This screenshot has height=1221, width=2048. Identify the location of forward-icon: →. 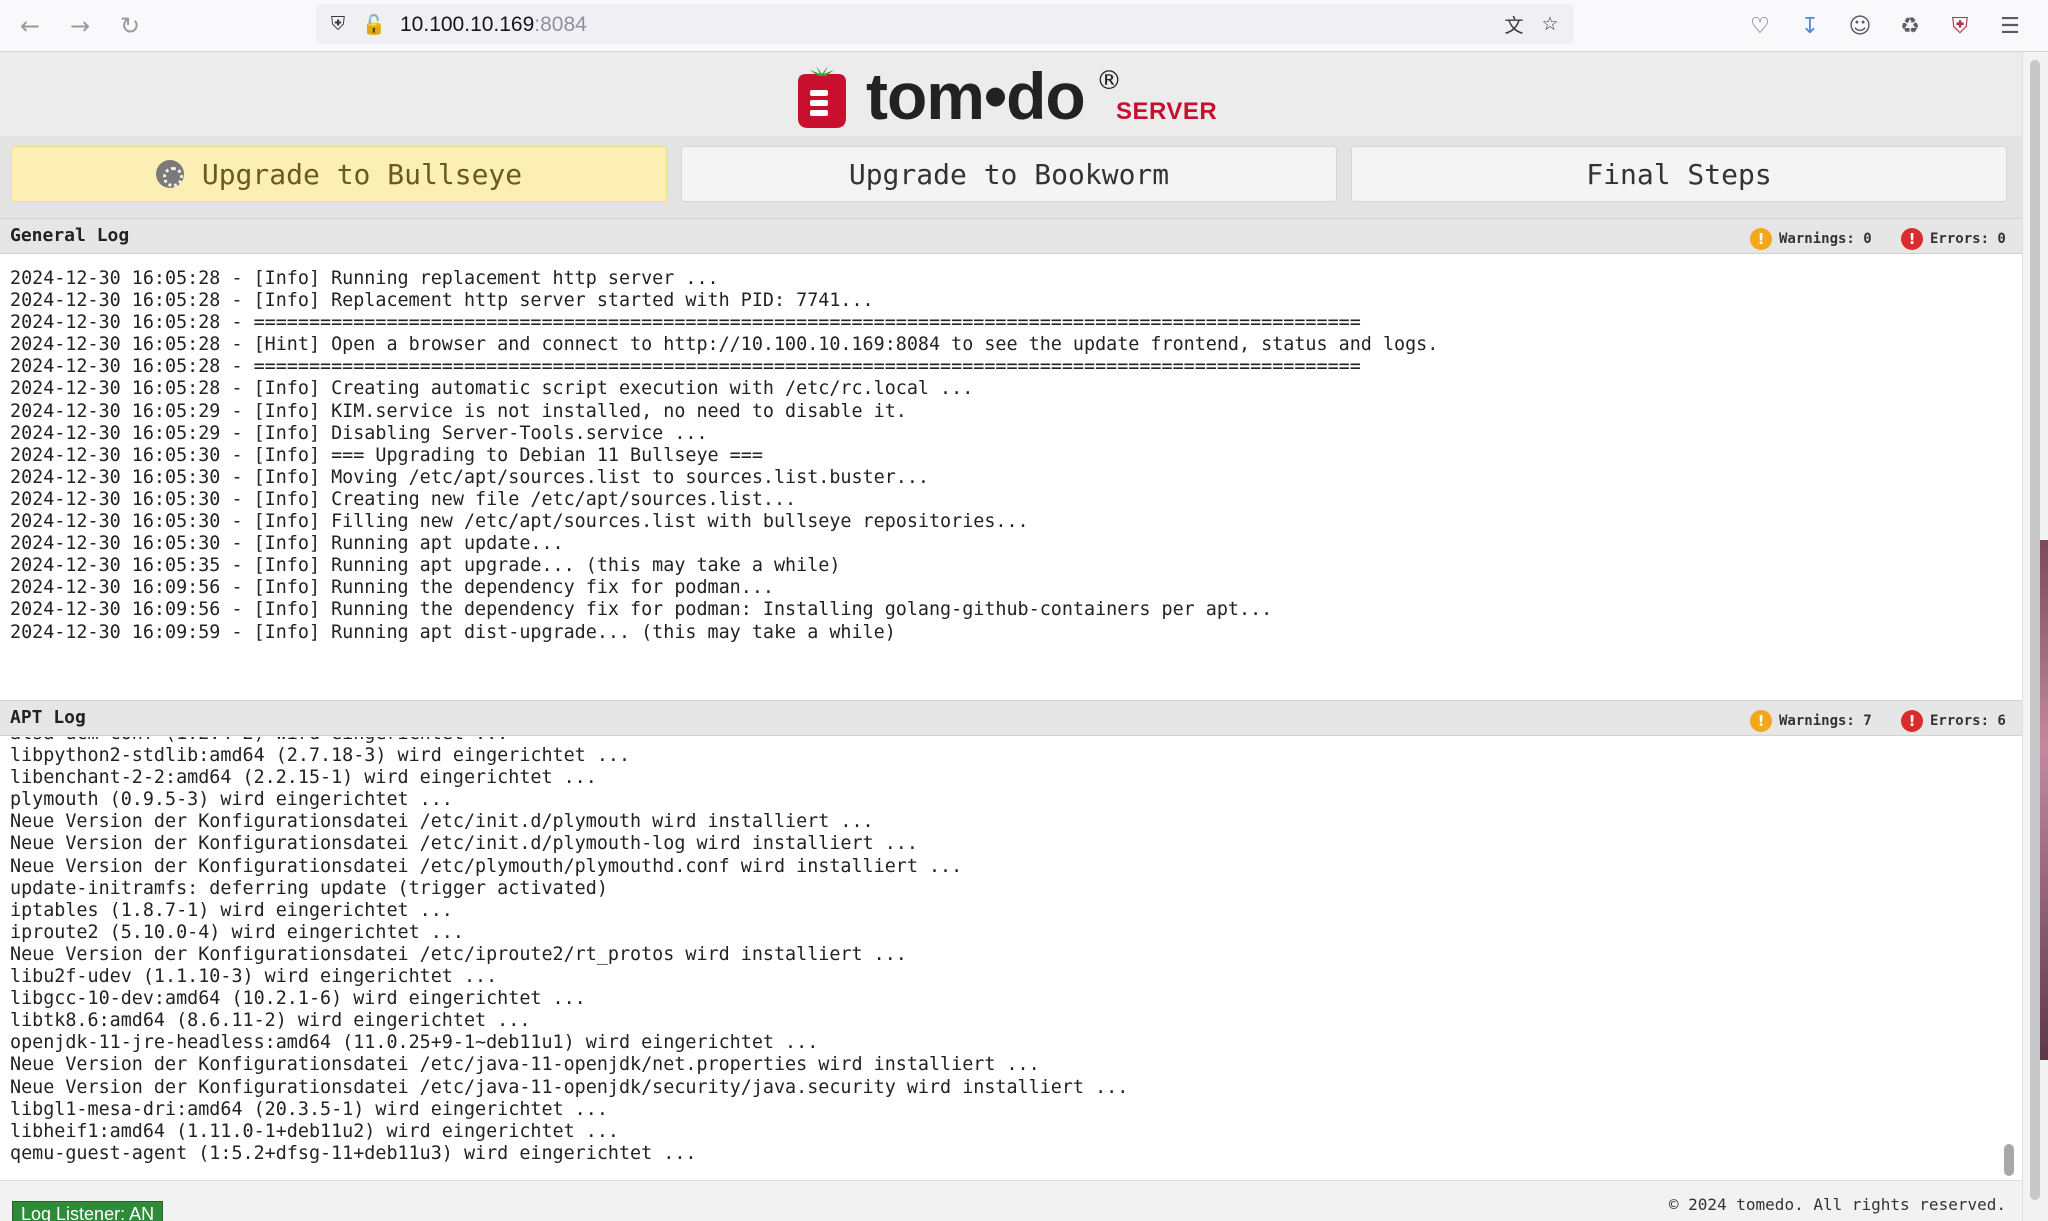
(80, 26).